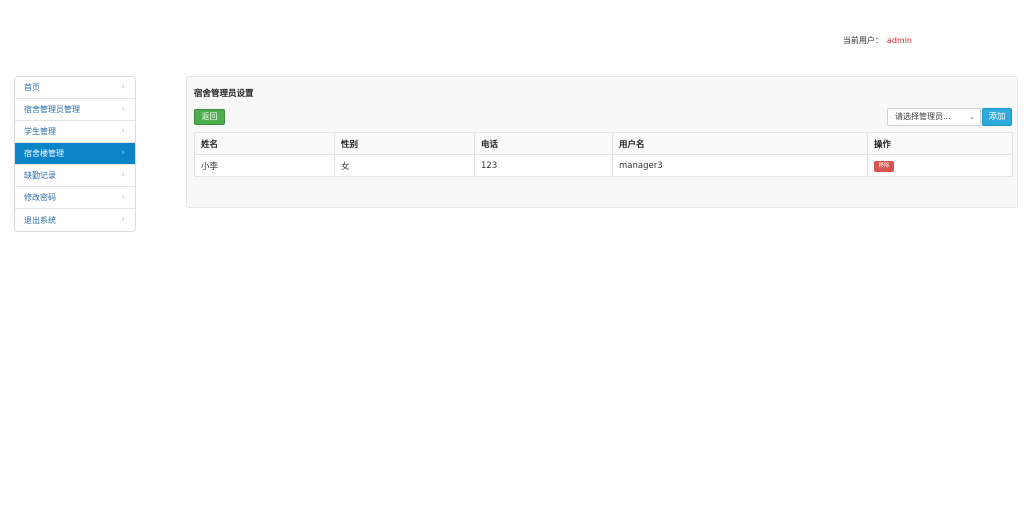 This screenshot has height=511, width=1024. What do you see at coordinates (40, 131) in the screenshot?
I see `sidebar-item-label: 学生管理` at bounding box center [40, 131].